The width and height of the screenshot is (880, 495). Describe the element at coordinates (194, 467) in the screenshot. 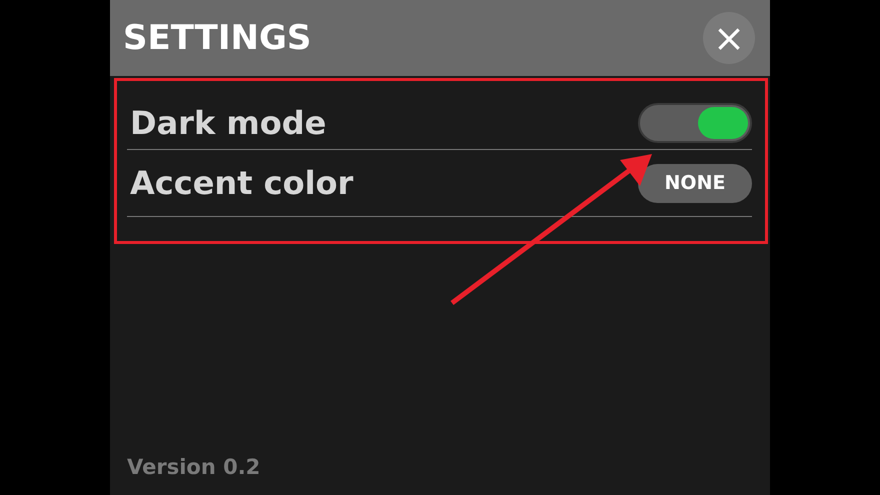

I see `version-text: Version 0.2` at that location.